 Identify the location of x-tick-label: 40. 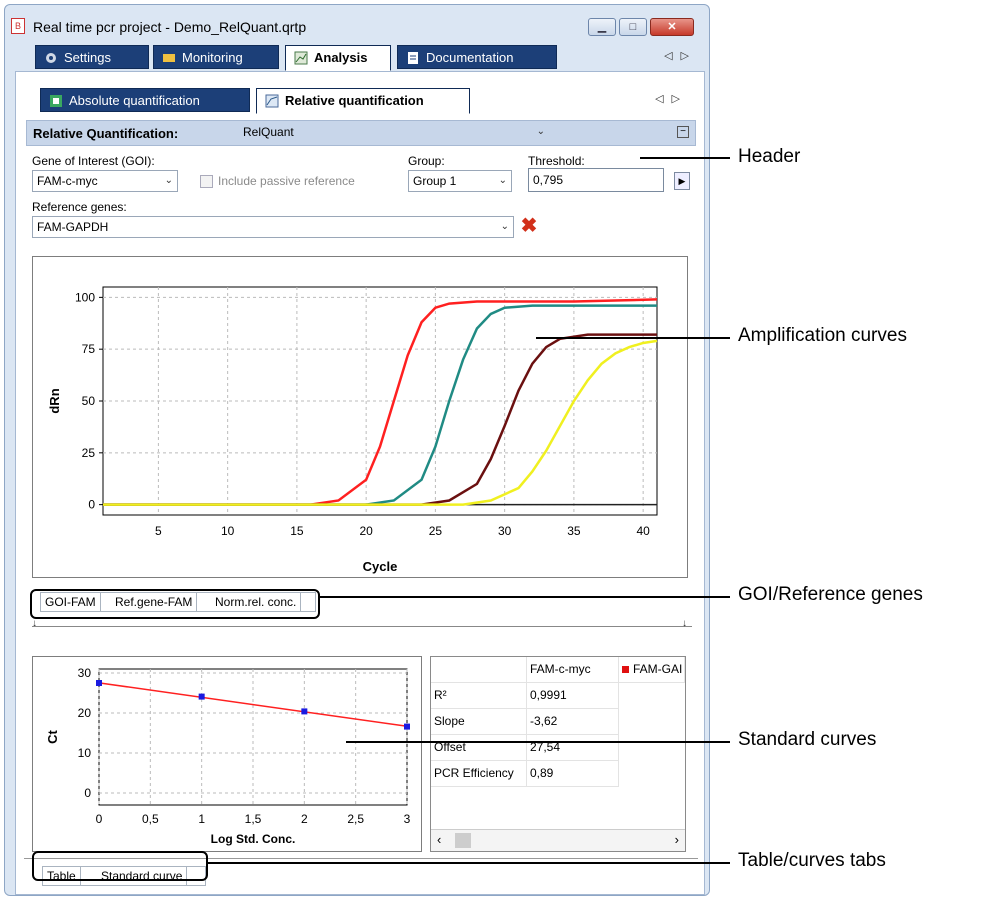
(643, 531).